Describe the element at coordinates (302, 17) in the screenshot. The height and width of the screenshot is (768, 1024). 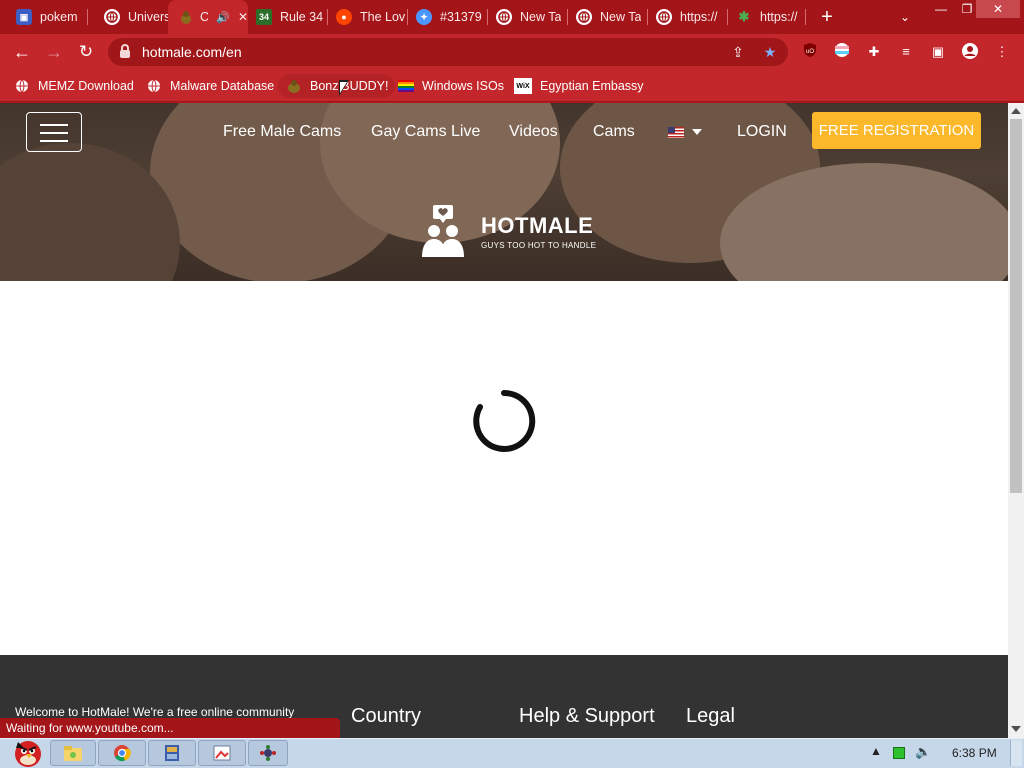
I see `tab-label: Rule 34` at that location.